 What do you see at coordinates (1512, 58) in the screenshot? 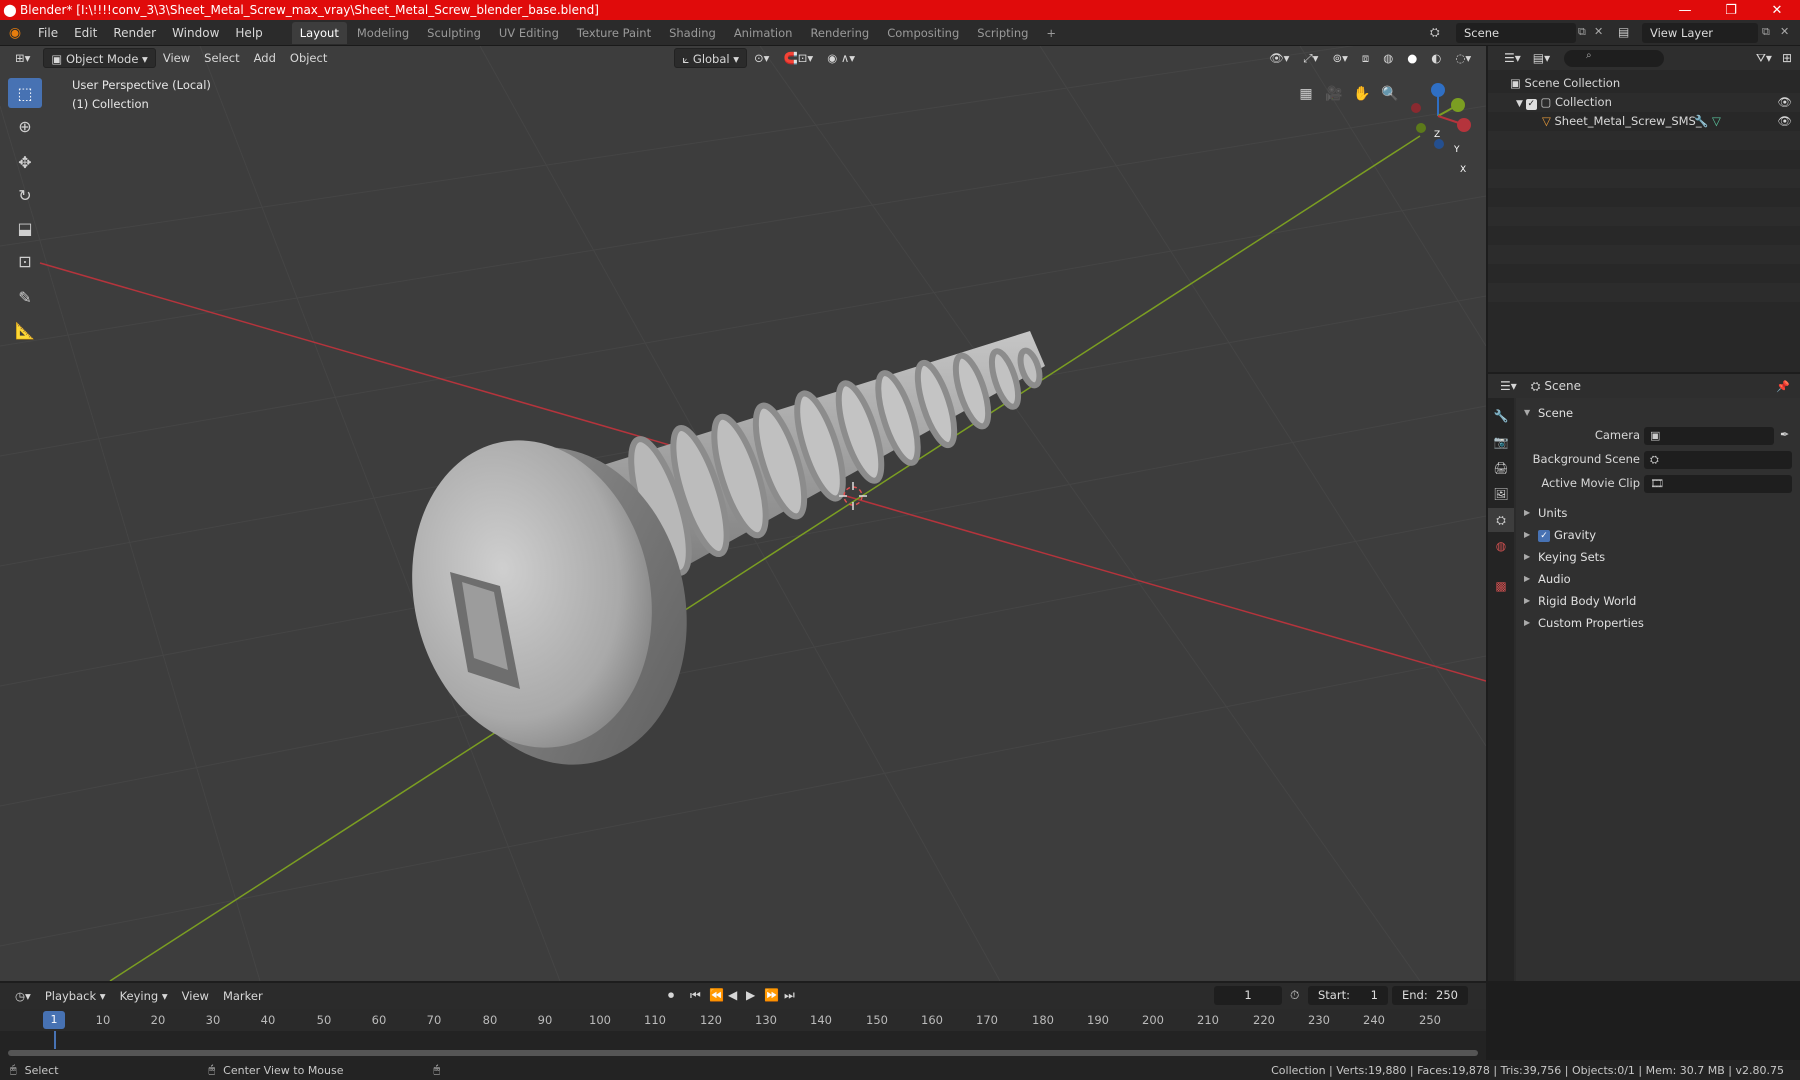
I see `outliner-editor-icon: ☰▾` at bounding box center [1512, 58].